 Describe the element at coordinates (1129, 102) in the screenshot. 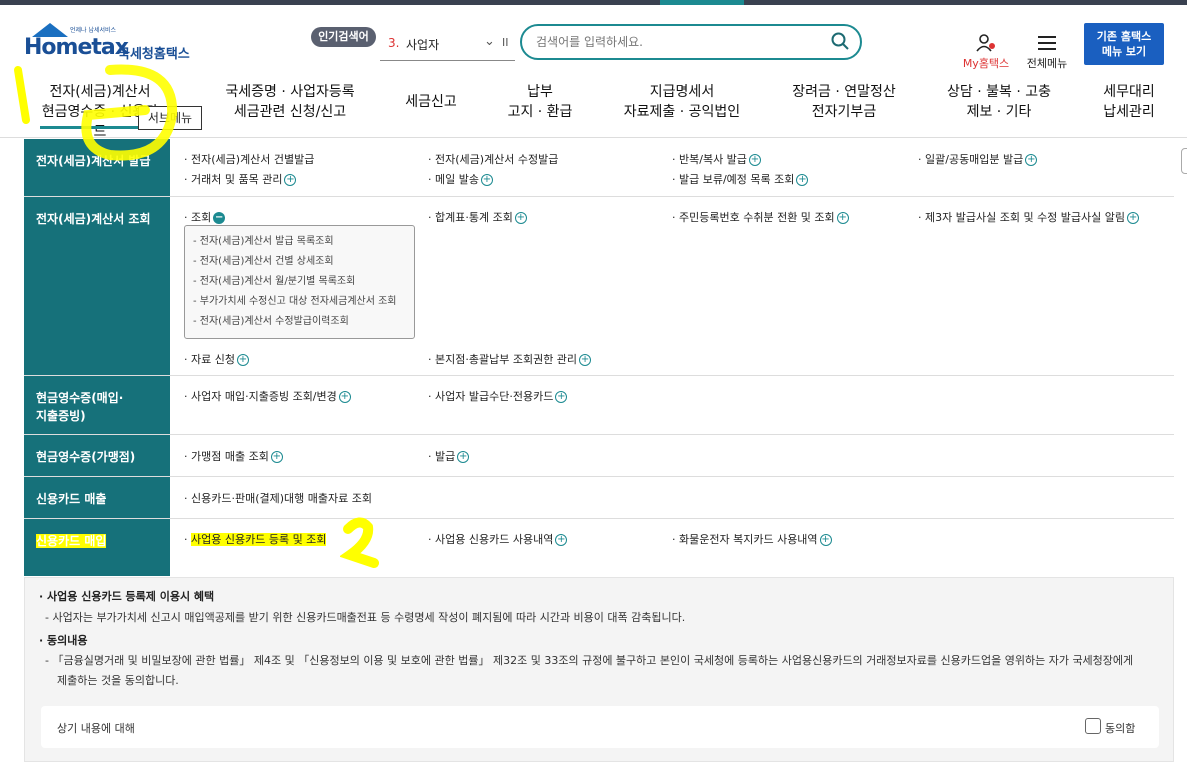

I see `gnb-item-tax-agent: 세무대리 납세관리` at that location.